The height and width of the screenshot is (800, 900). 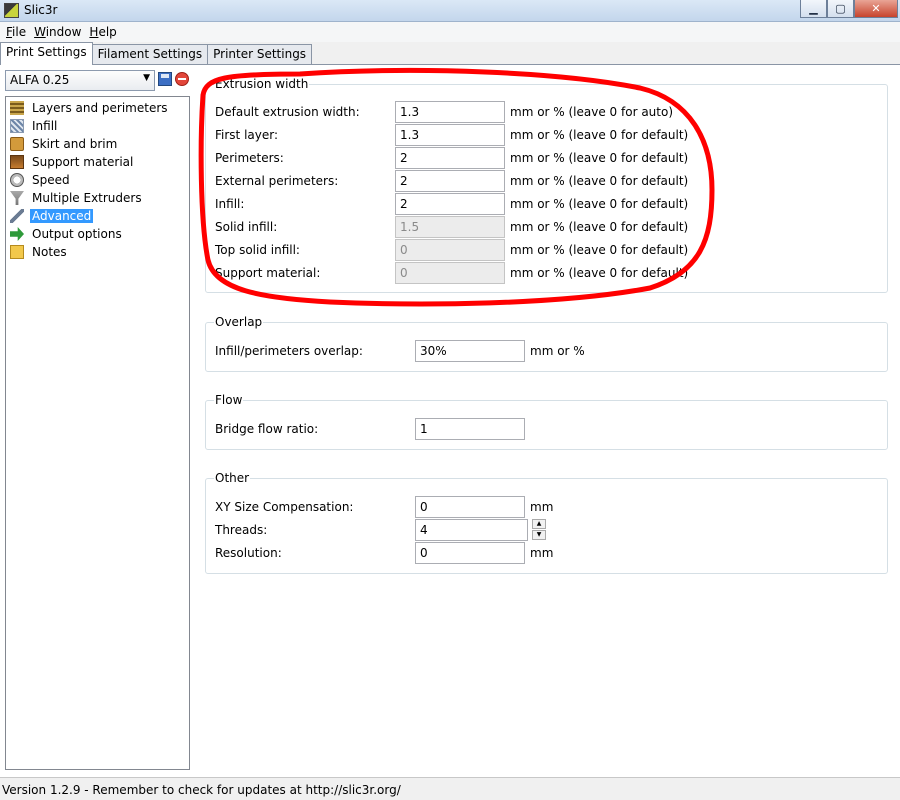 What do you see at coordinates (165, 79) in the screenshot?
I see `save-preset-icon` at bounding box center [165, 79].